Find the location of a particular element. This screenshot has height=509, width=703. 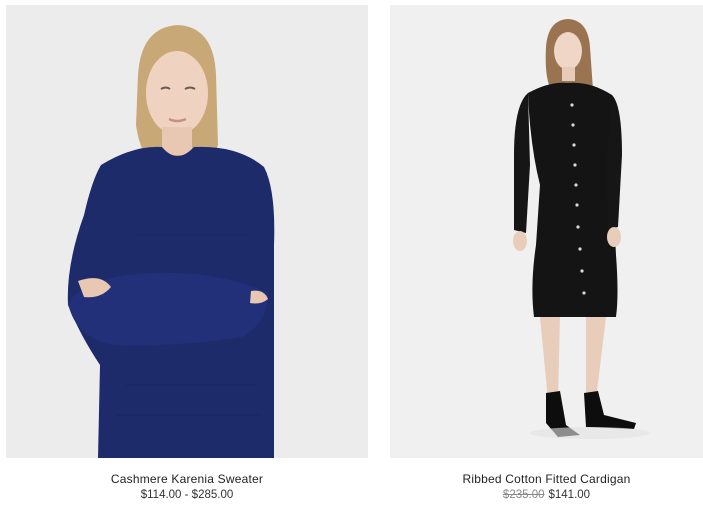

original-price: $235.00 is located at coordinates (523, 495).